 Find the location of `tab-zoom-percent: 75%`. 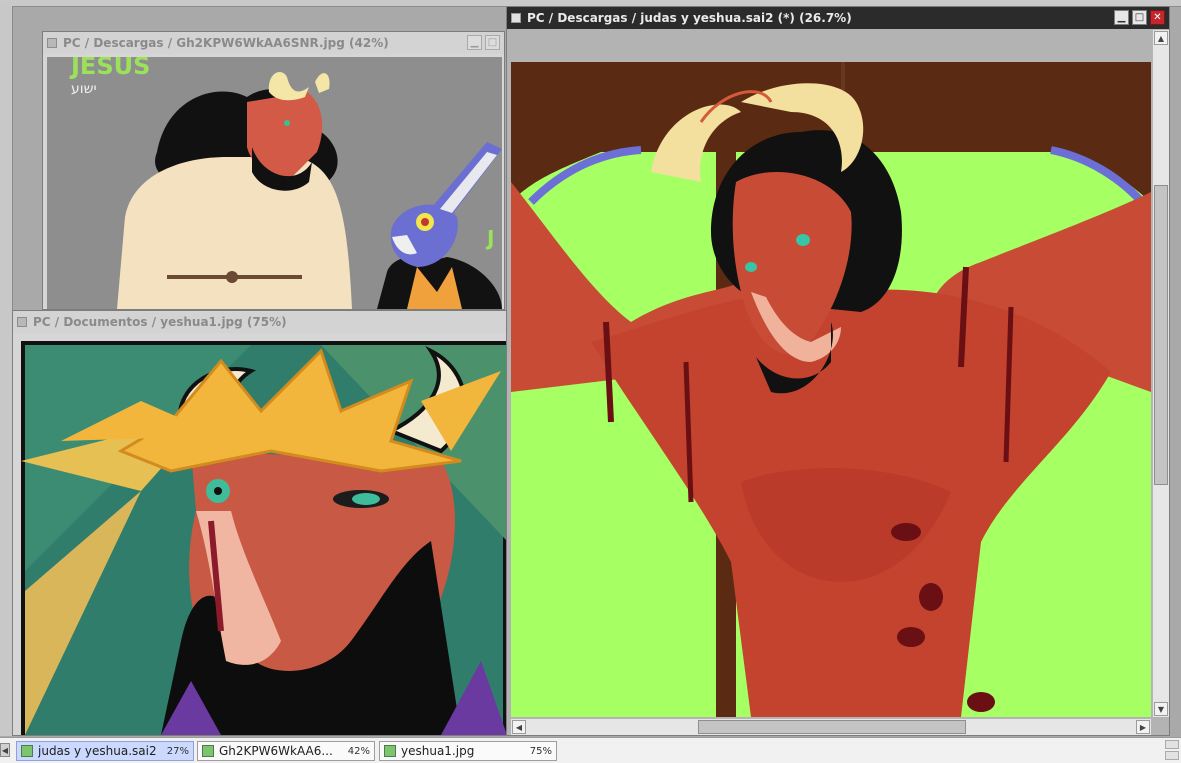

tab-zoom-percent: 75% is located at coordinates (540, 751).